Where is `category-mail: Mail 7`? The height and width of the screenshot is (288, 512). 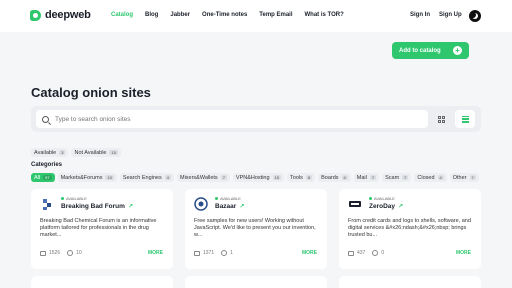
category-mail: Mail 7 is located at coordinates (366, 177).